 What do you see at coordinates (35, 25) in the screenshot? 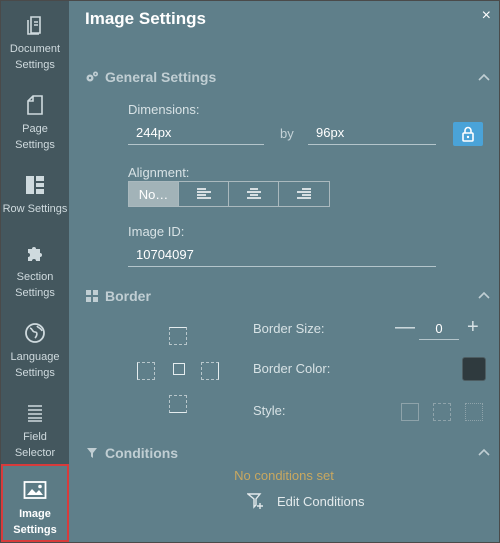
I see `document-icon` at bounding box center [35, 25].